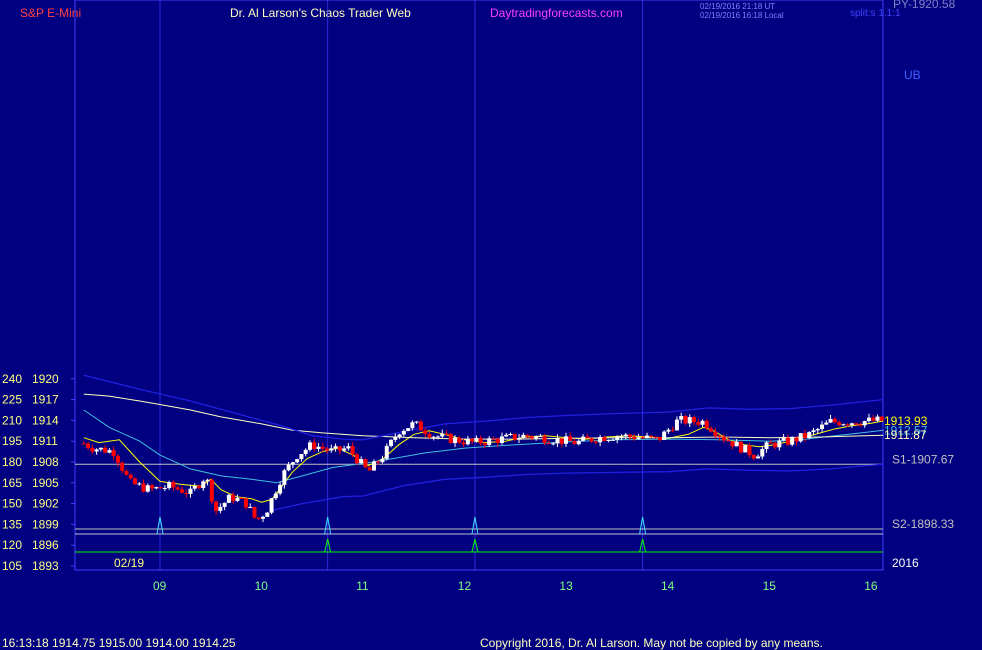 The height and width of the screenshot is (650, 982). What do you see at coordinates (45, 504) in the screenshot?
I see `price-tick-label: 1902` at bounding box center [45, 504].